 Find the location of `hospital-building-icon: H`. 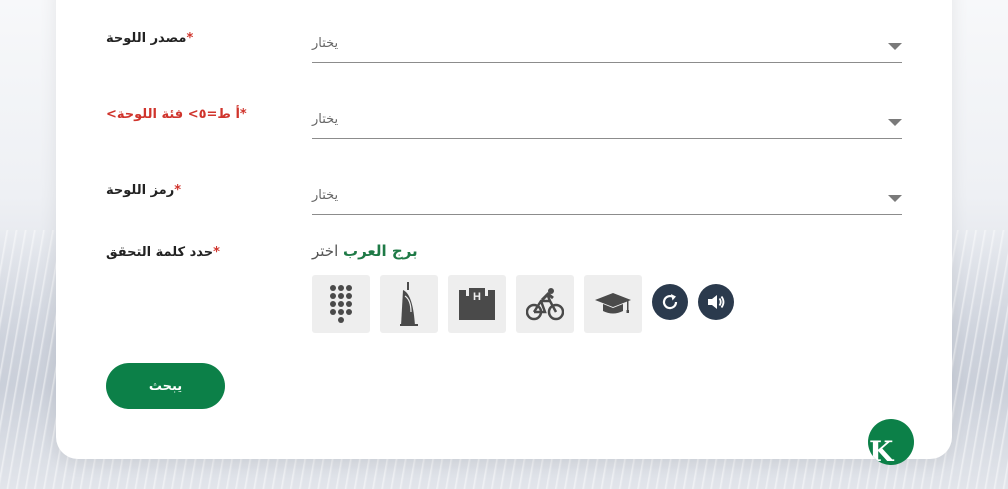

hospital-building-icon: H is located at coordinates (477, 304).